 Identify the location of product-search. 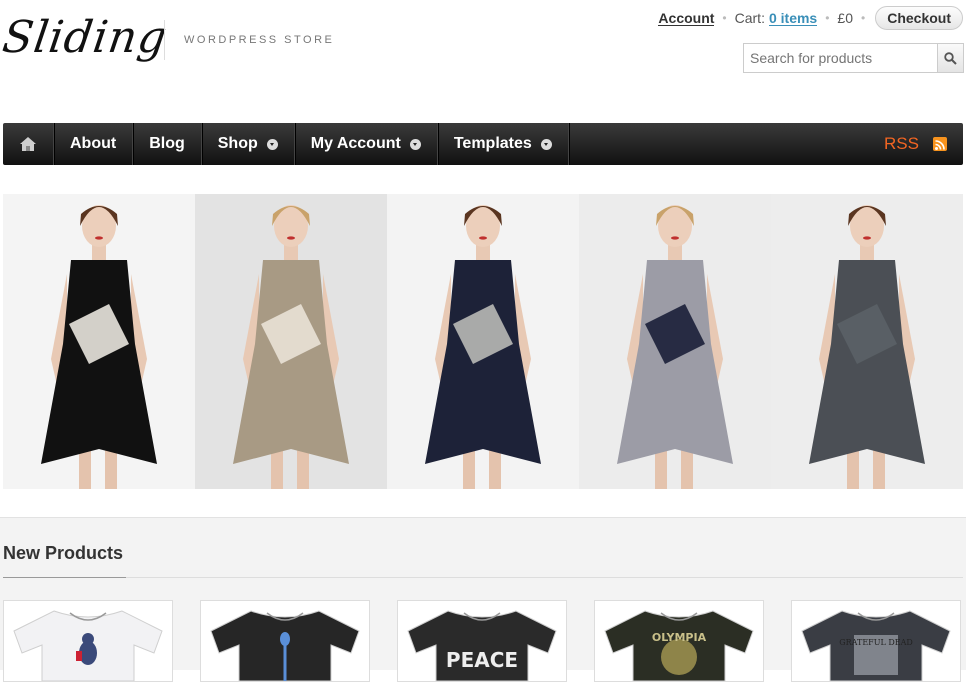
(853, 58).